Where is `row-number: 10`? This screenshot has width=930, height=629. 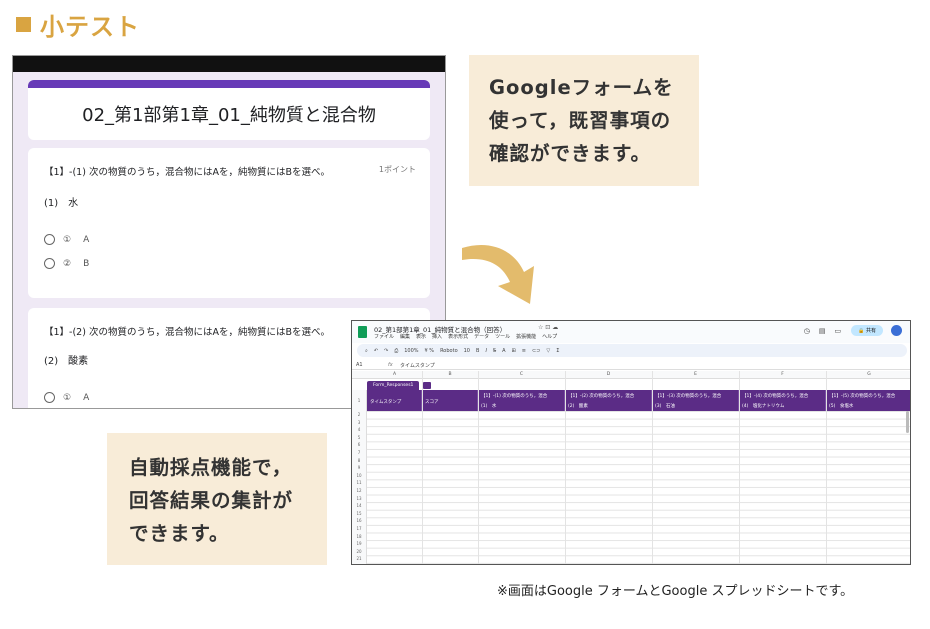
row-number: 10 is located at coordinates (359, 476).